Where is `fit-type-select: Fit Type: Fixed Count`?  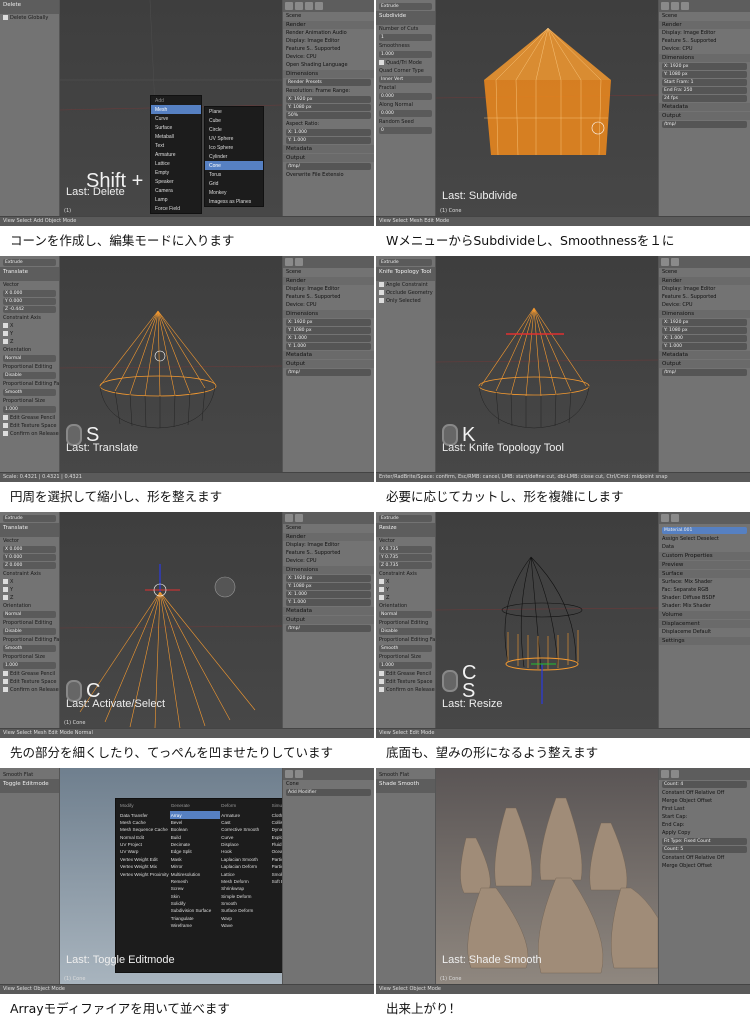
fit-type-select: Fit Type: Fixed Count is located at coordinates (704, 841).